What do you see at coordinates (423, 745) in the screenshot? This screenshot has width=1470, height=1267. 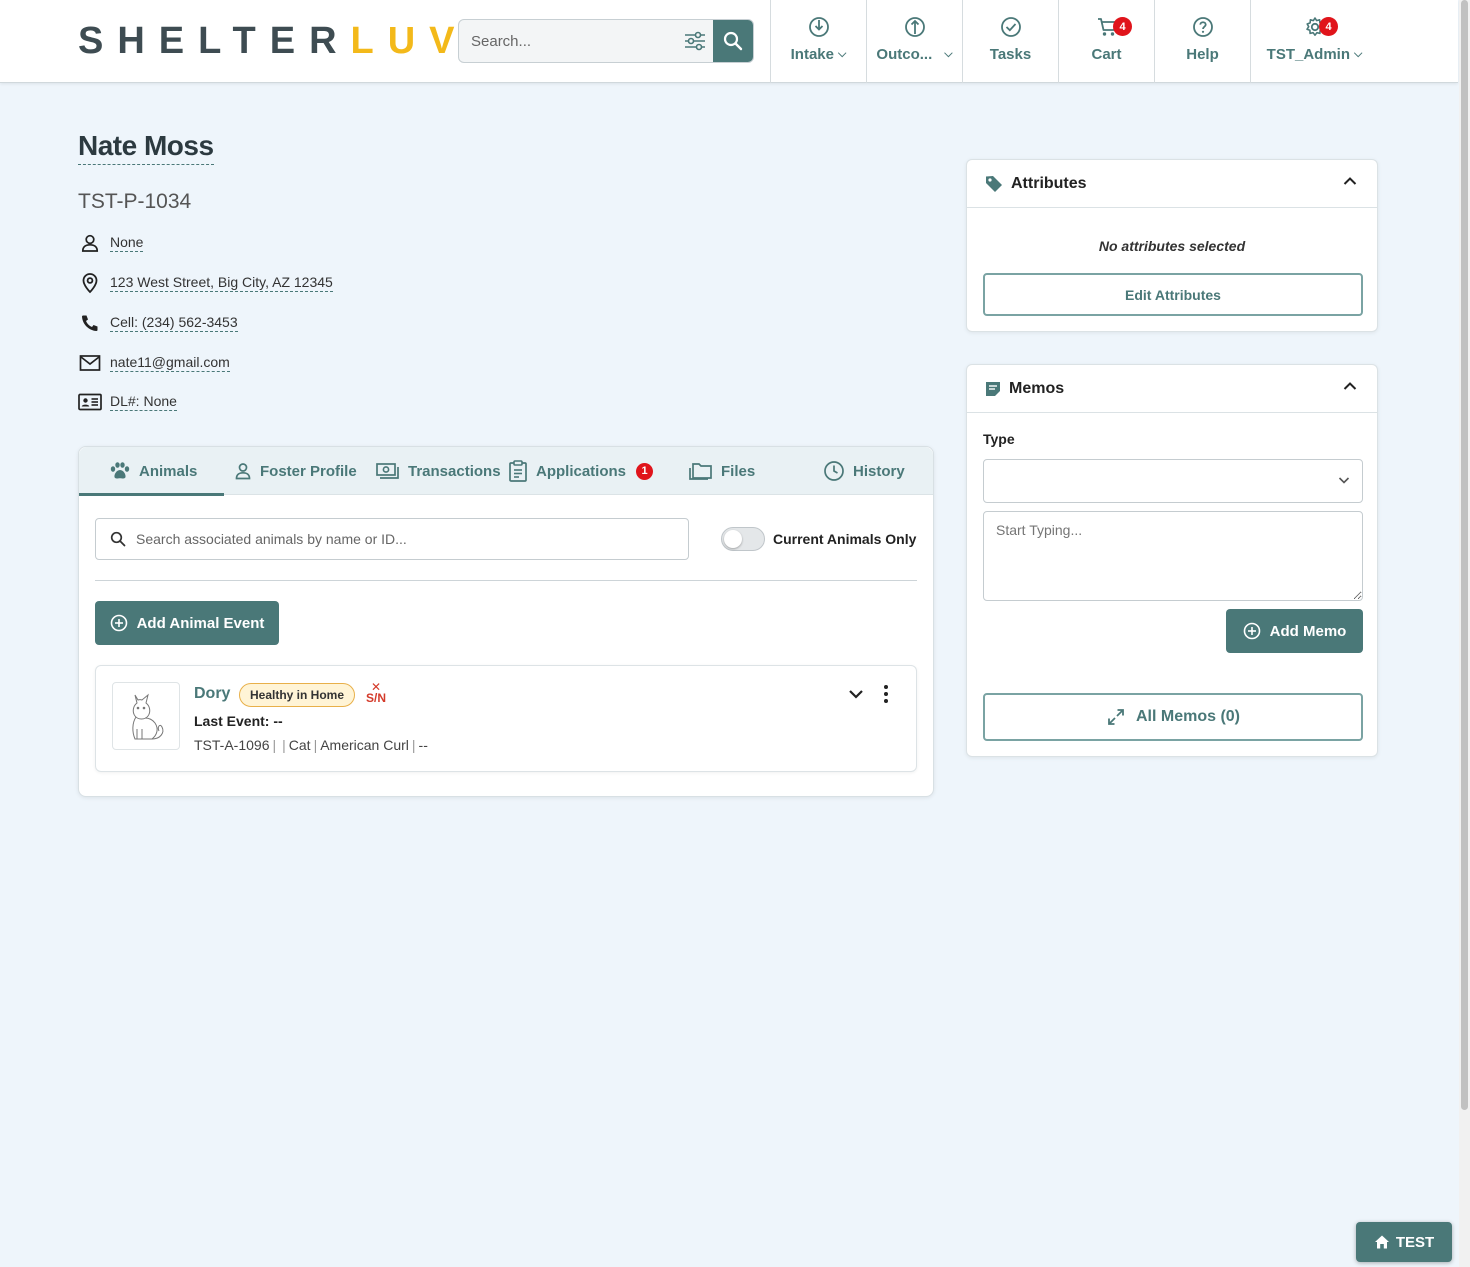 I see `animal-extra: --` at bounding box center [423, 745].